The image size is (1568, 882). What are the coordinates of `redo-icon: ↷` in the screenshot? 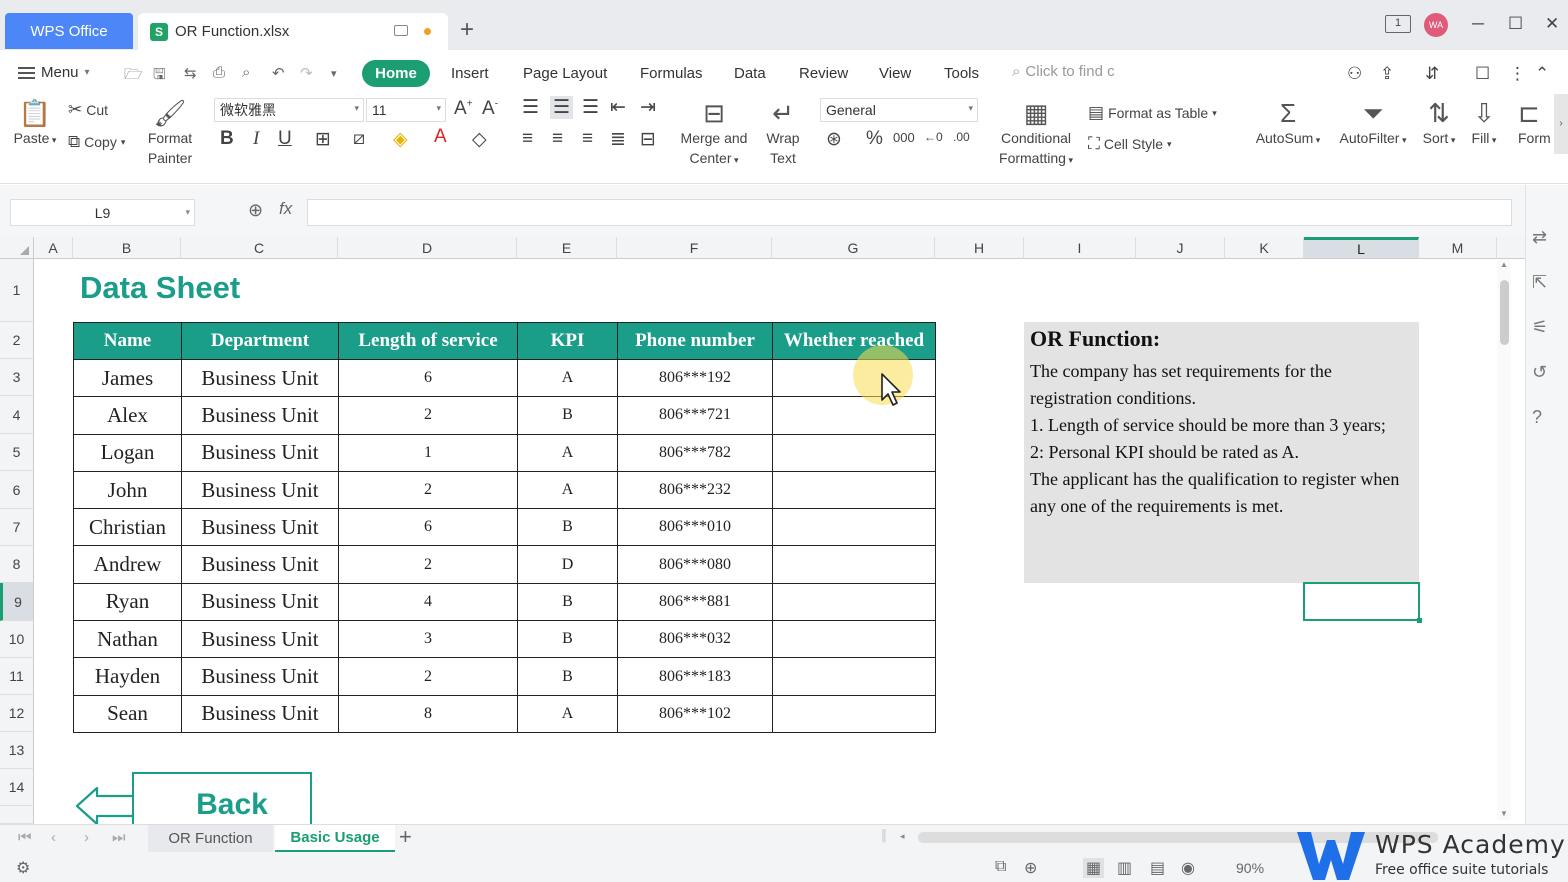 It's located at (306, 73).